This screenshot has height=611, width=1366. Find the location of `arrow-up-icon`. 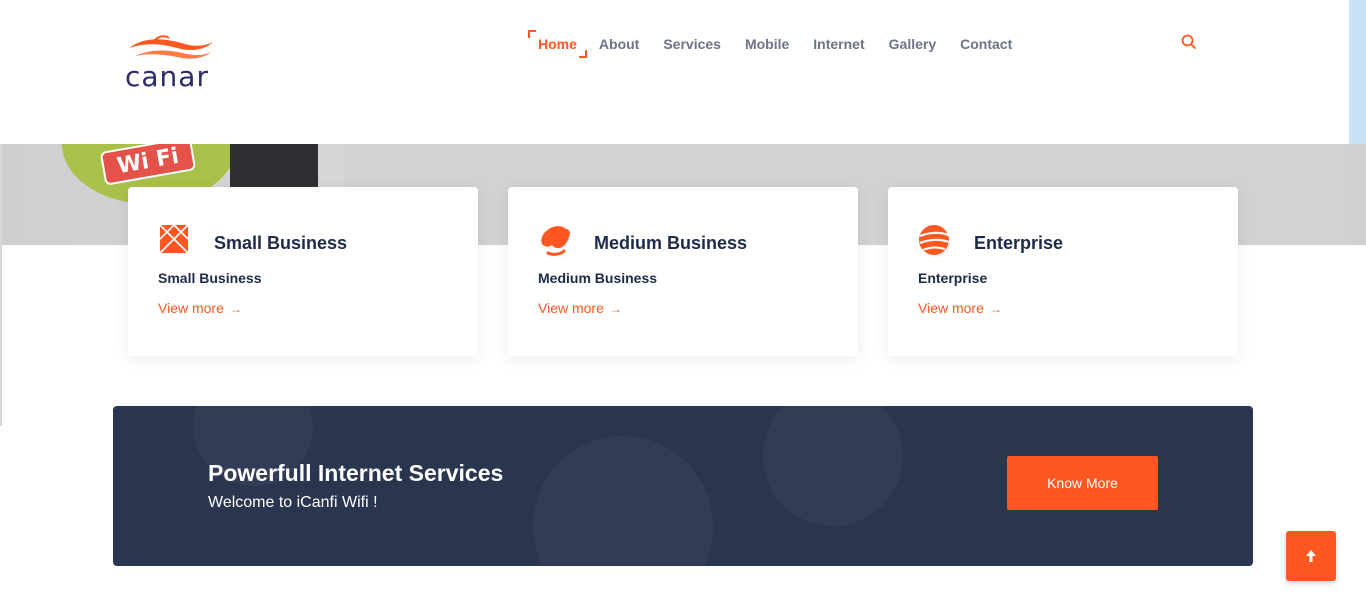

arrow-up-icon is located at coordinates (1311, 556).